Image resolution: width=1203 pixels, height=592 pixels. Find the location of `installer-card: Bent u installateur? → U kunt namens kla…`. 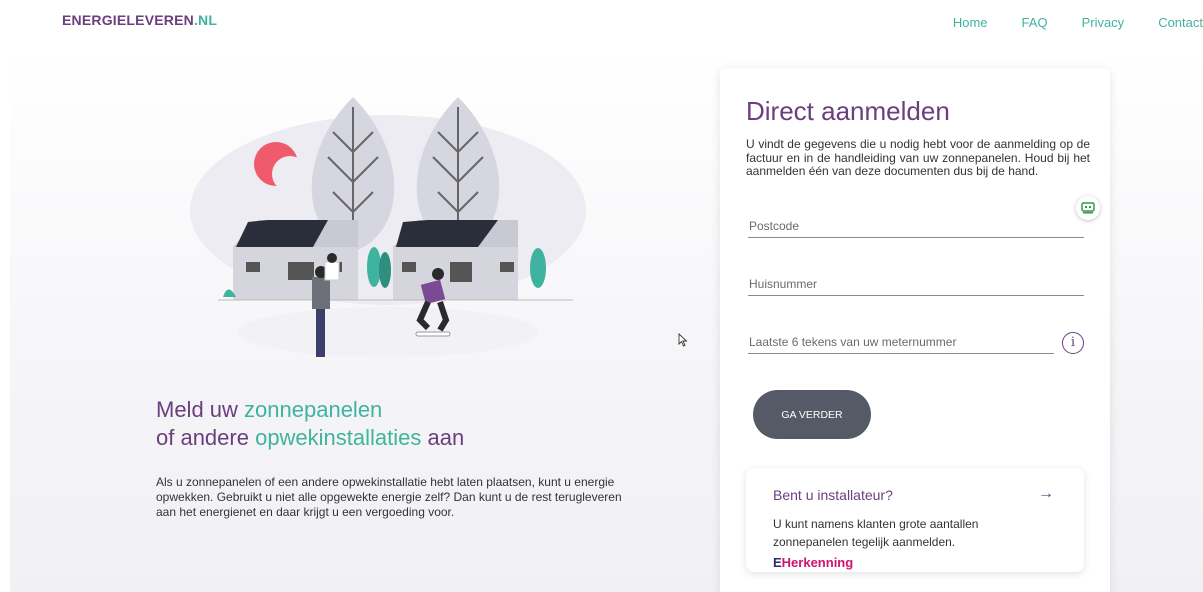

installer-card: Bent u installateur? → U kunt namens kla… is located at coordinates (915, 520).